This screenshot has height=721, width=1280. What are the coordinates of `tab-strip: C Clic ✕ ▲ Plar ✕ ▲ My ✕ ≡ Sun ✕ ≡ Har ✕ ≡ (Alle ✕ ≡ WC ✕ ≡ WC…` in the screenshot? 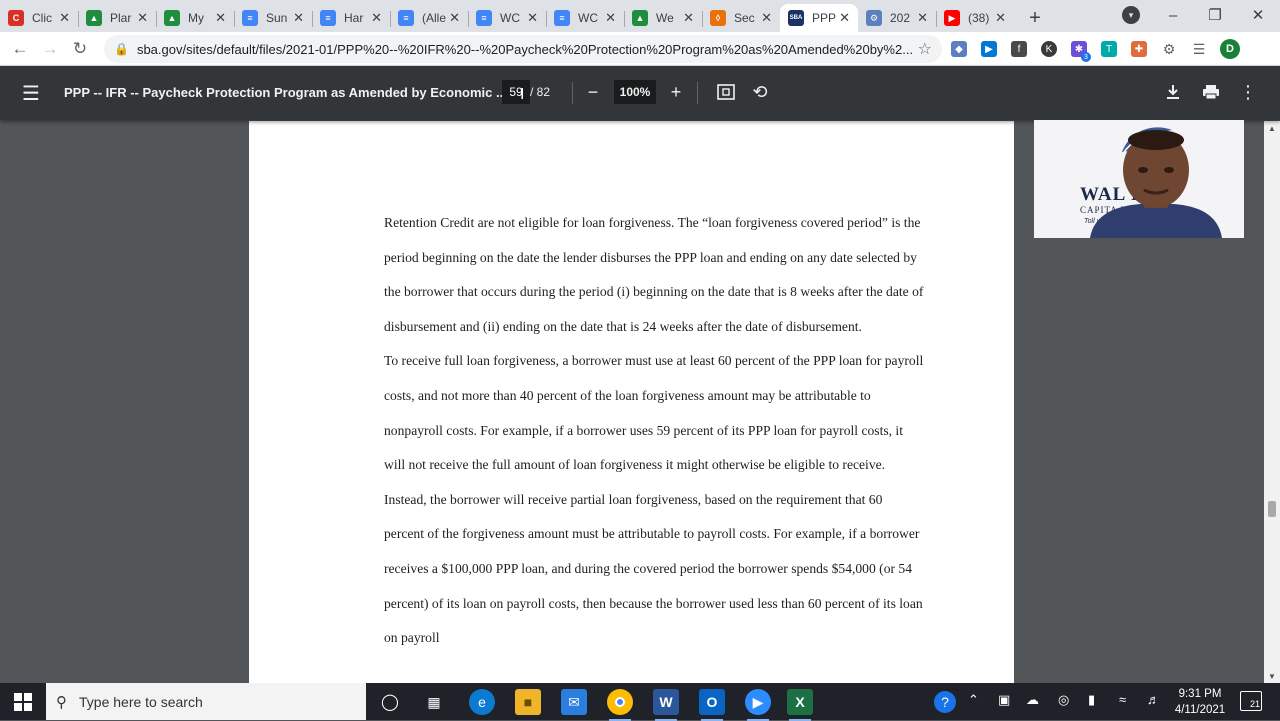 It's located at (640, 16).